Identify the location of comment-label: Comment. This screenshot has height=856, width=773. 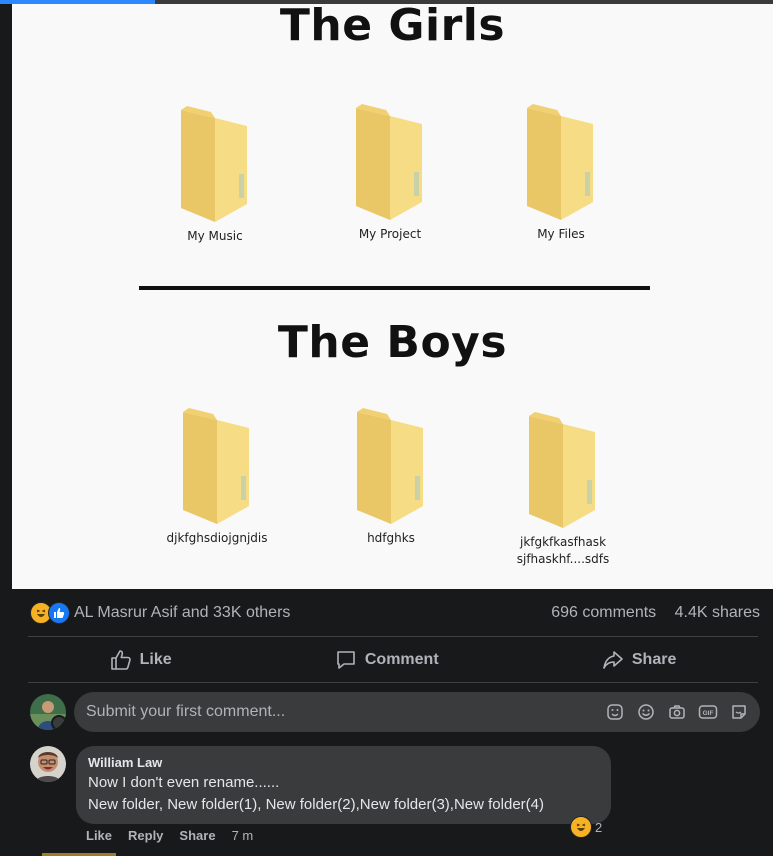
(401, 659).